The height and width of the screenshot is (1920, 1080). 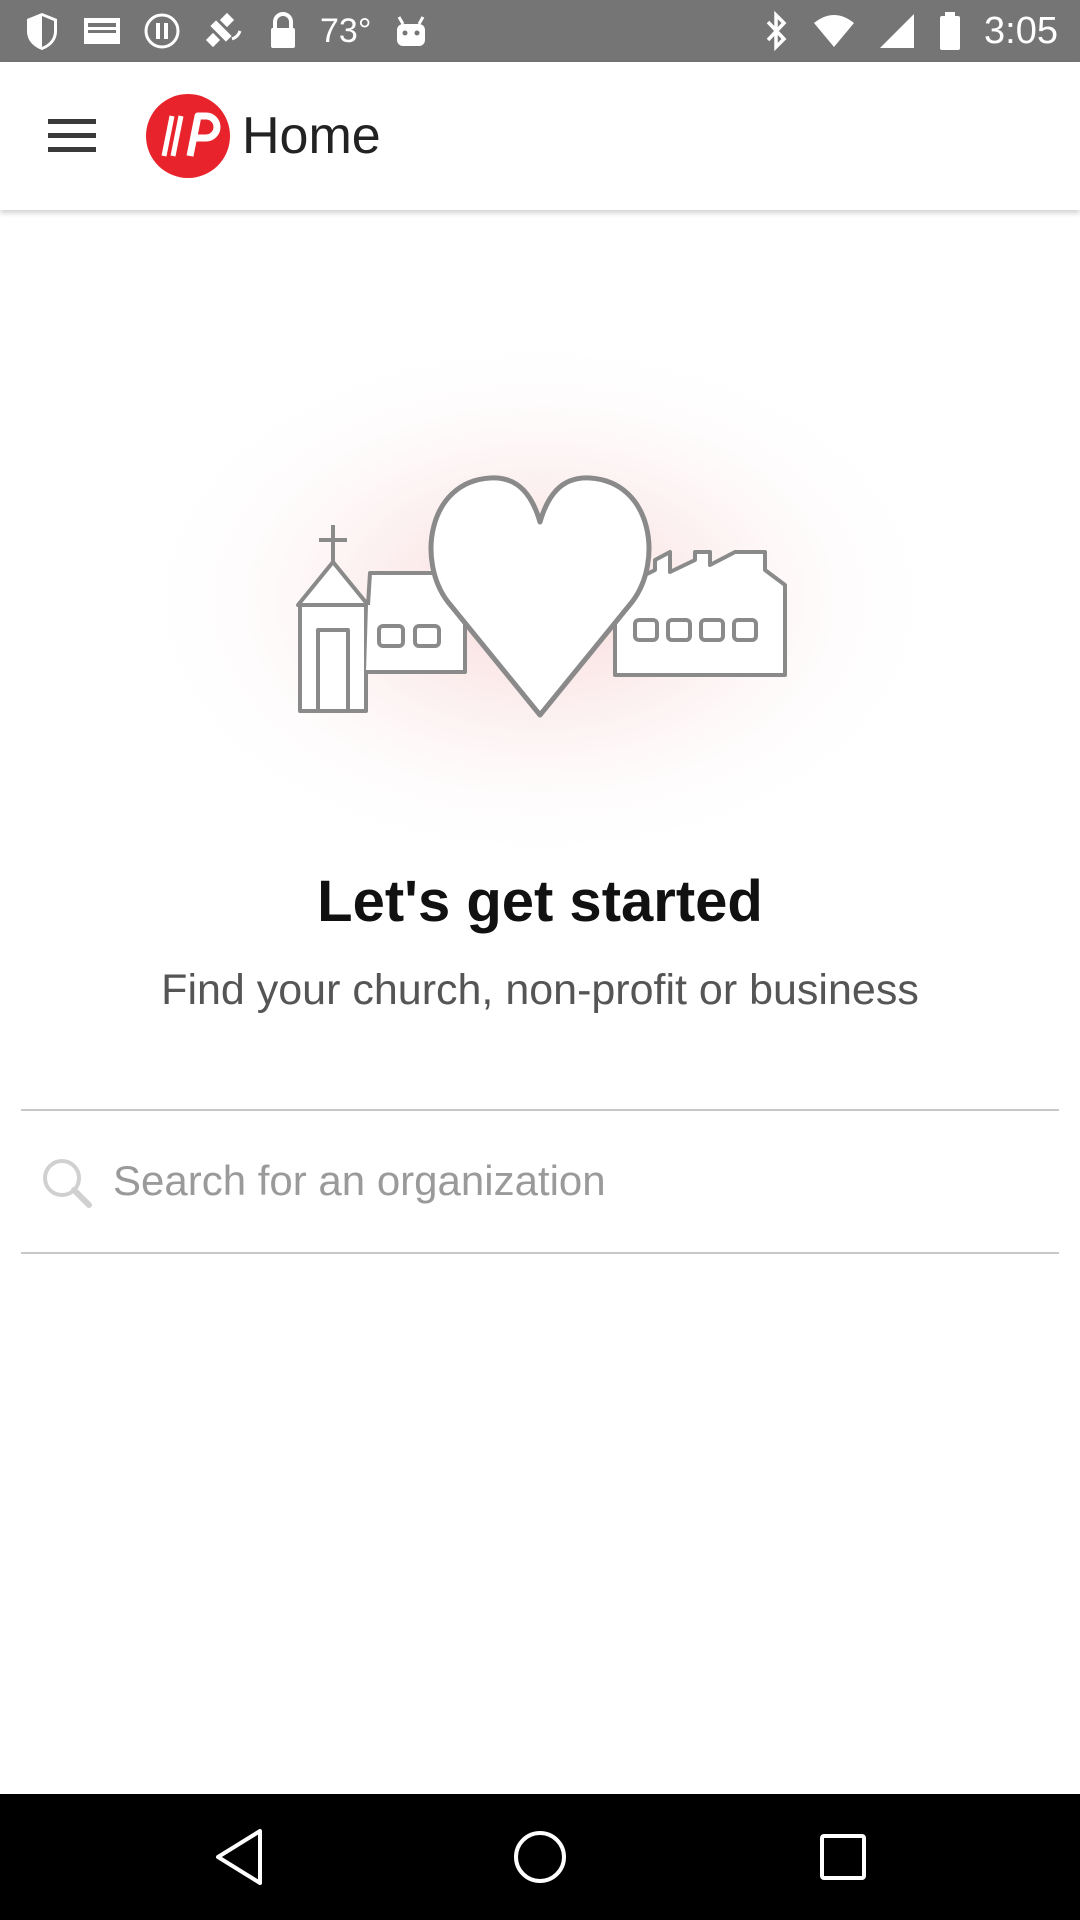 What do you see at coordinates (540, 901) in the screenshot?
I see `headline: Let's get started` at bounding box center [540, 901].